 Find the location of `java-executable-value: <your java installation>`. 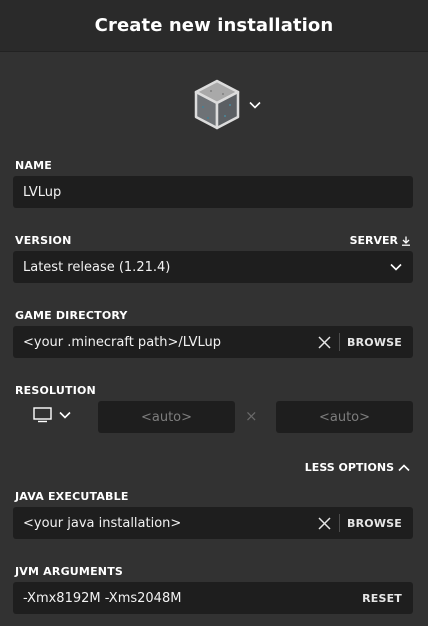

java-executable-value: <your java installation> is located at coordinates (102, 523).